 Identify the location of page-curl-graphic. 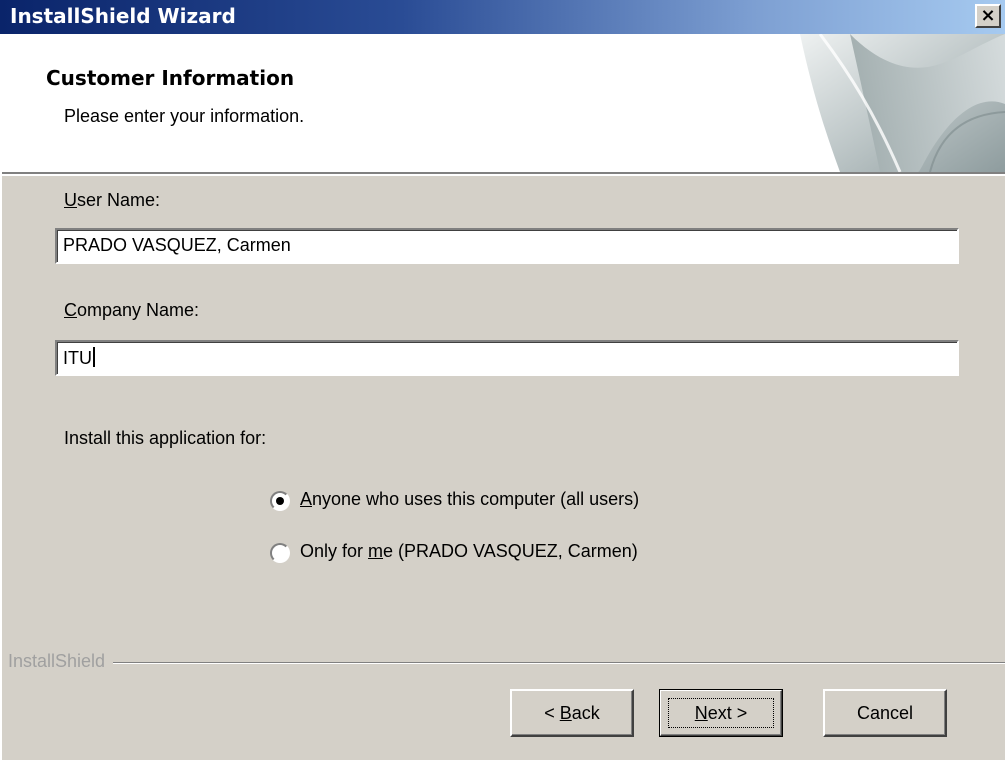
(902, 103).